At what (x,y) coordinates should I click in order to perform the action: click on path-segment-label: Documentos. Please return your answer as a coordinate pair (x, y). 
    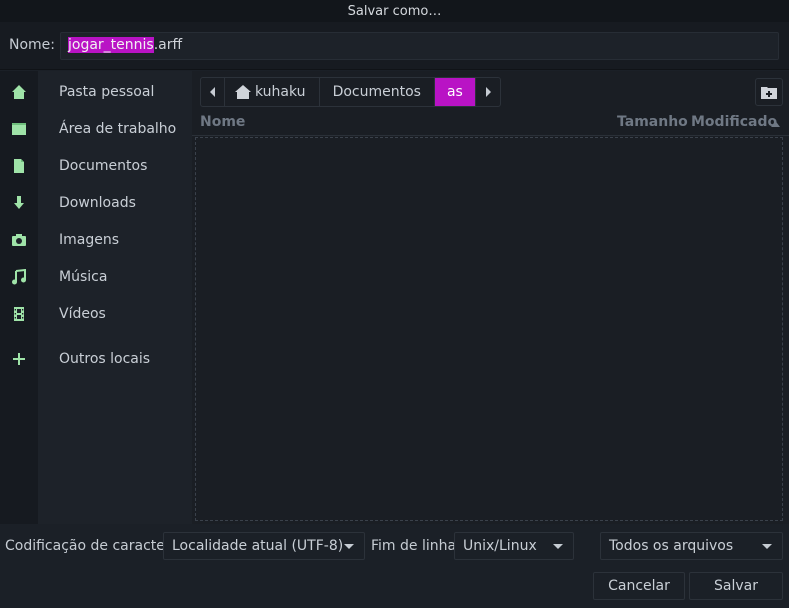
    Looking at the image, I should click on (376, 92).